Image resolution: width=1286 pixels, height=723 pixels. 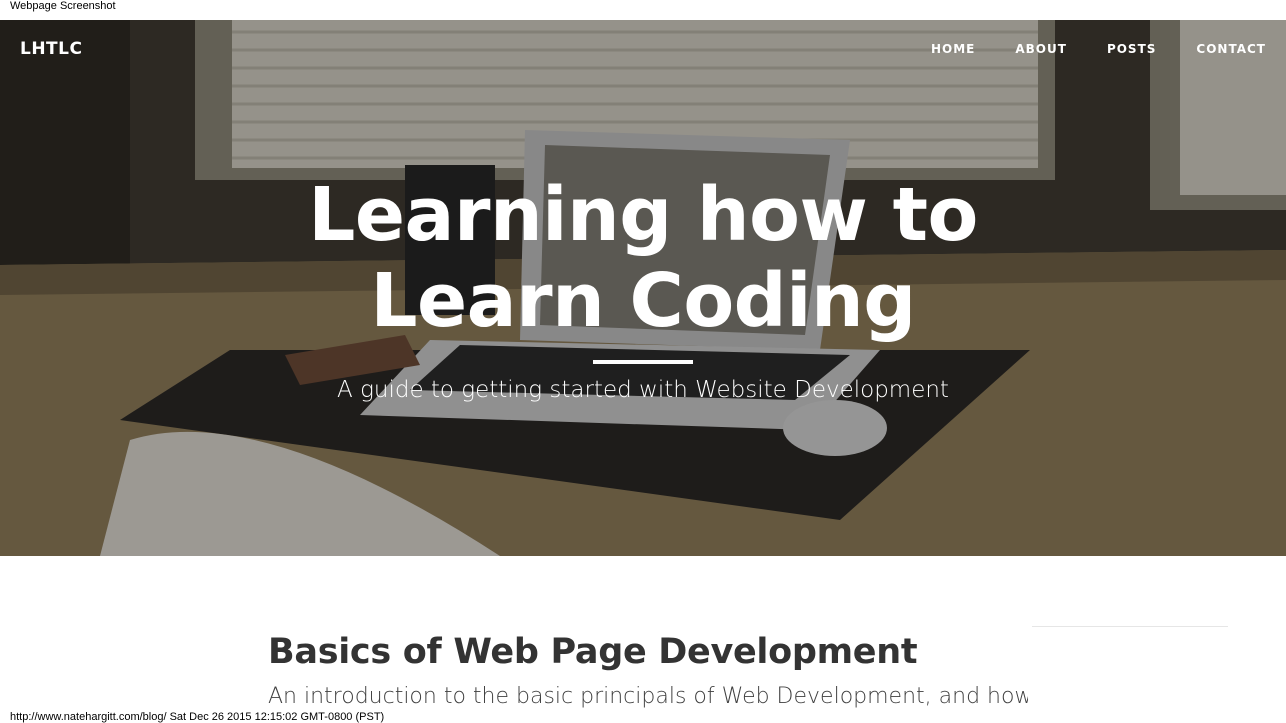 What do you see at coordinates (593, 652) in the screenshot?
I see `post-title-link: Basics of Web Page Development` at bounding box center [593, 652].